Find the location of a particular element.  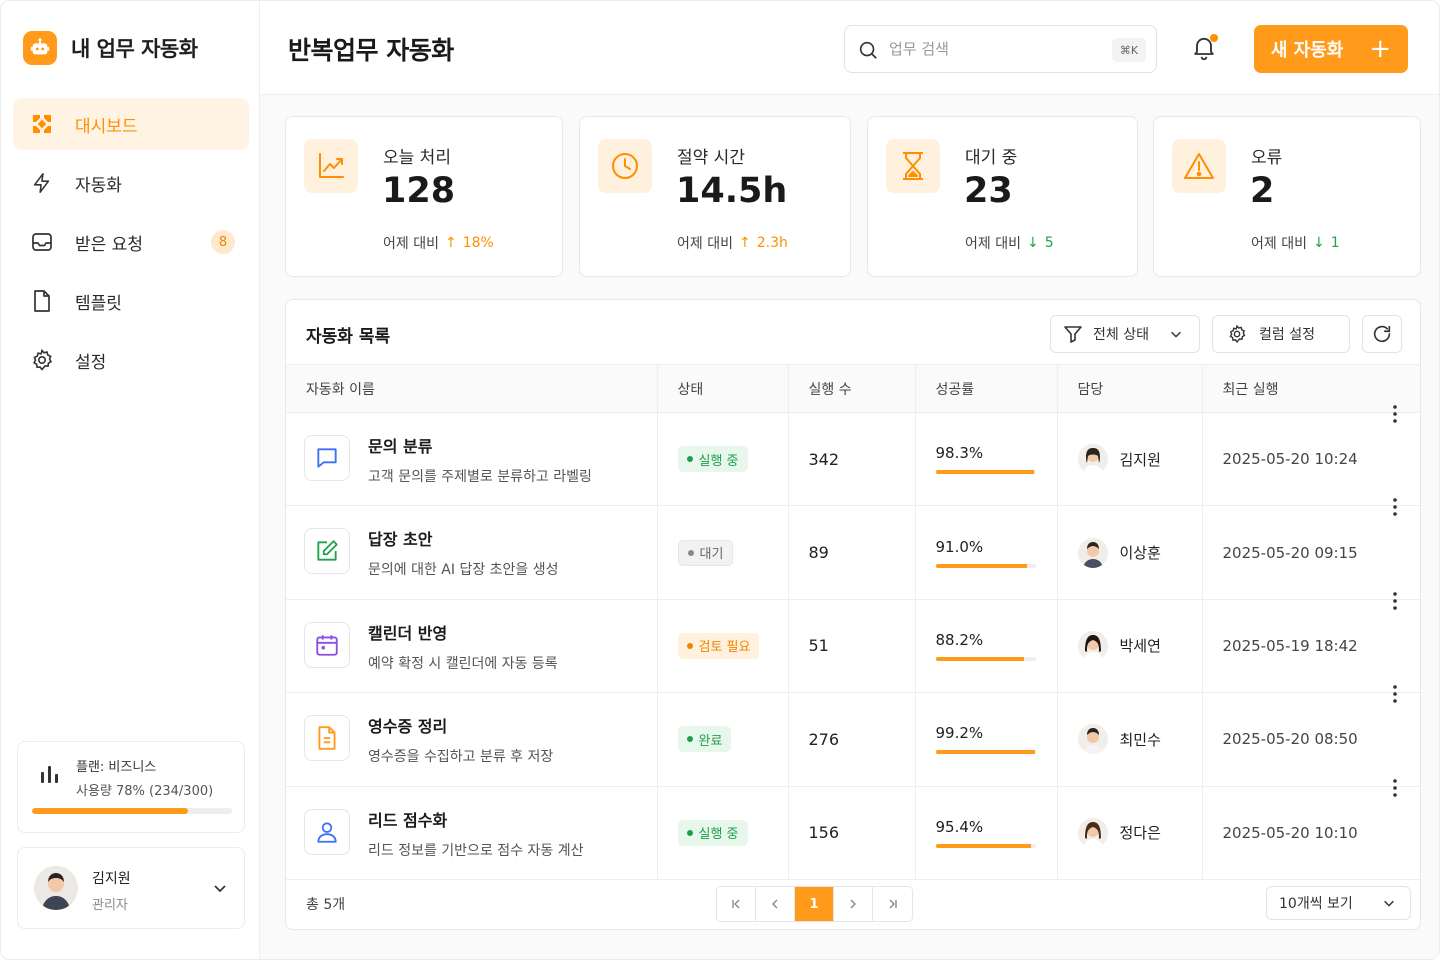

user-icon is located at coordinates (327, 831).